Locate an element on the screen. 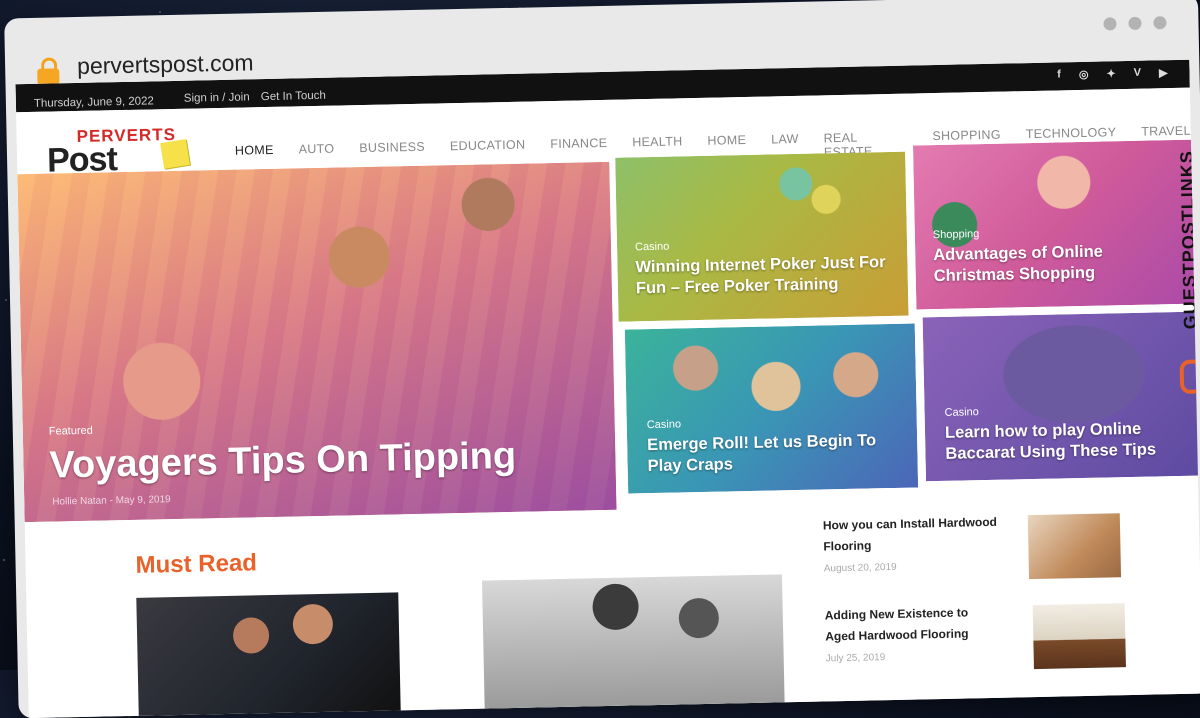 The height and width of the screenshot is (718, 1200). guestpostlinks-watermark: GUESTPOSTLINKS is located at coordinates (1183, 279).